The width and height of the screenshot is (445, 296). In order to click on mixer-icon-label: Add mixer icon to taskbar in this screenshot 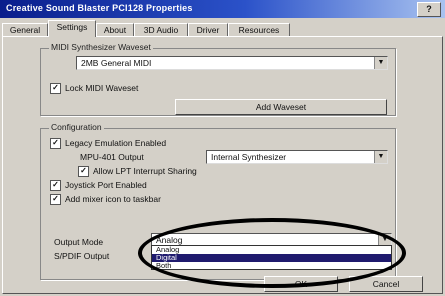, I will do `click(113, 199)`.